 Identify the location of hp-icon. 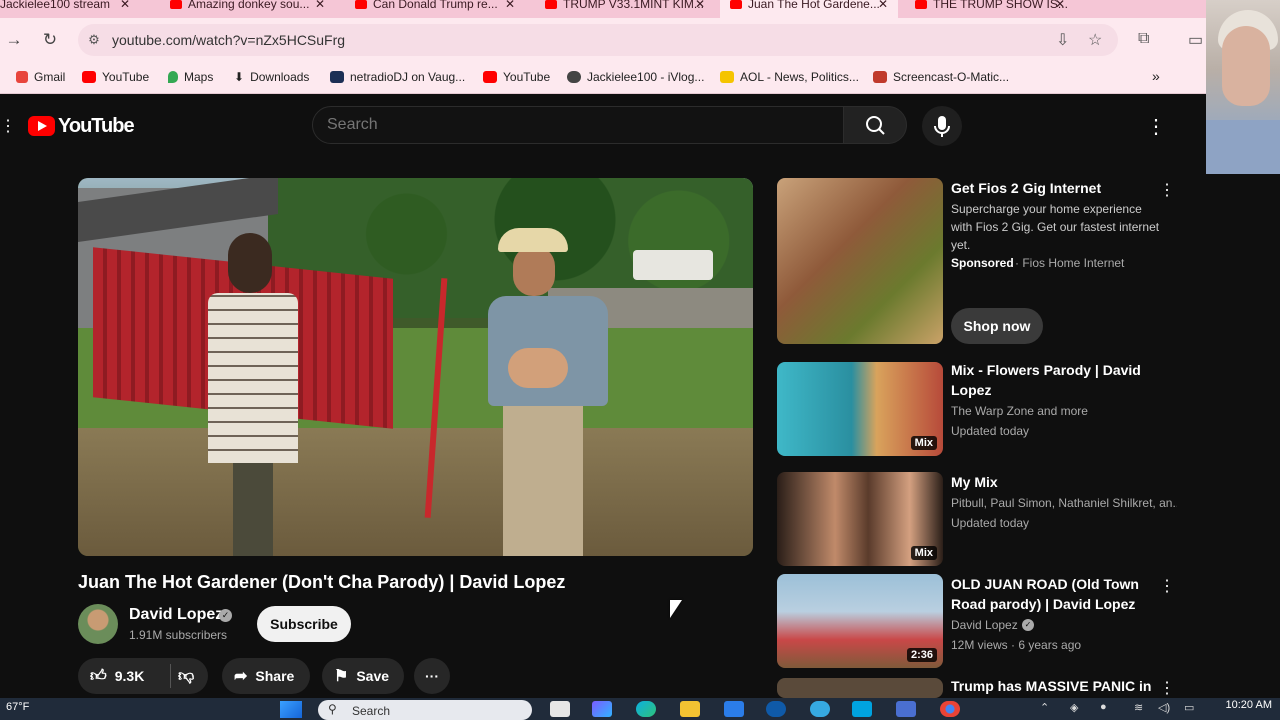
(776, 709).